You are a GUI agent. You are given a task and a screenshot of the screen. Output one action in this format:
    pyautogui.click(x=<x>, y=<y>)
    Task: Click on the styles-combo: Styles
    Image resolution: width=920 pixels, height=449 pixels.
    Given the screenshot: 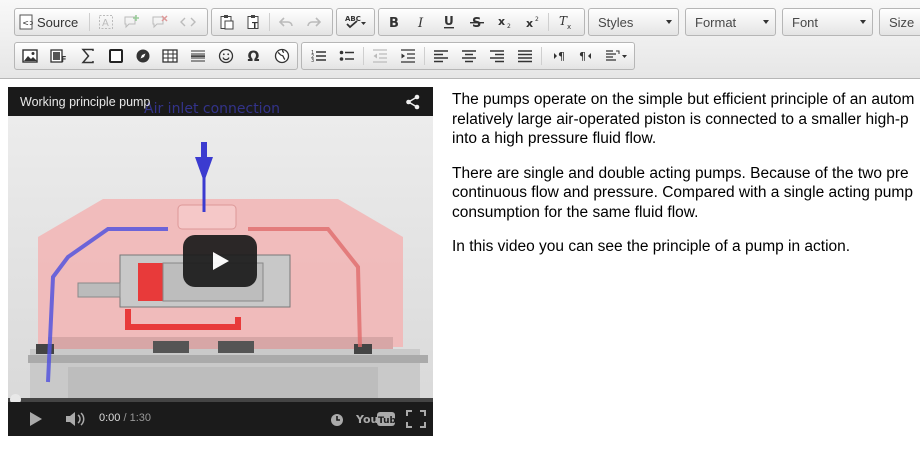 What is the action you would take?
    pyautogui.click(x=633, y=22)
    